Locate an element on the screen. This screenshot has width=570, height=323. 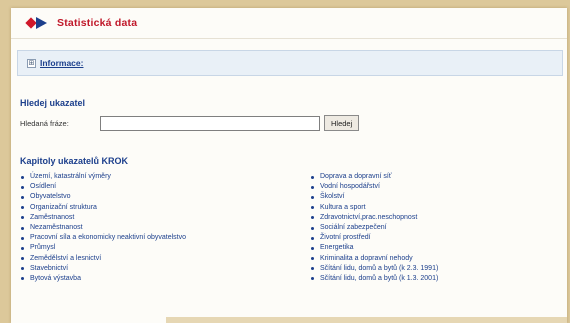
chapter-item: Doprava a dopravní síť is located at coordinates (374, 177).